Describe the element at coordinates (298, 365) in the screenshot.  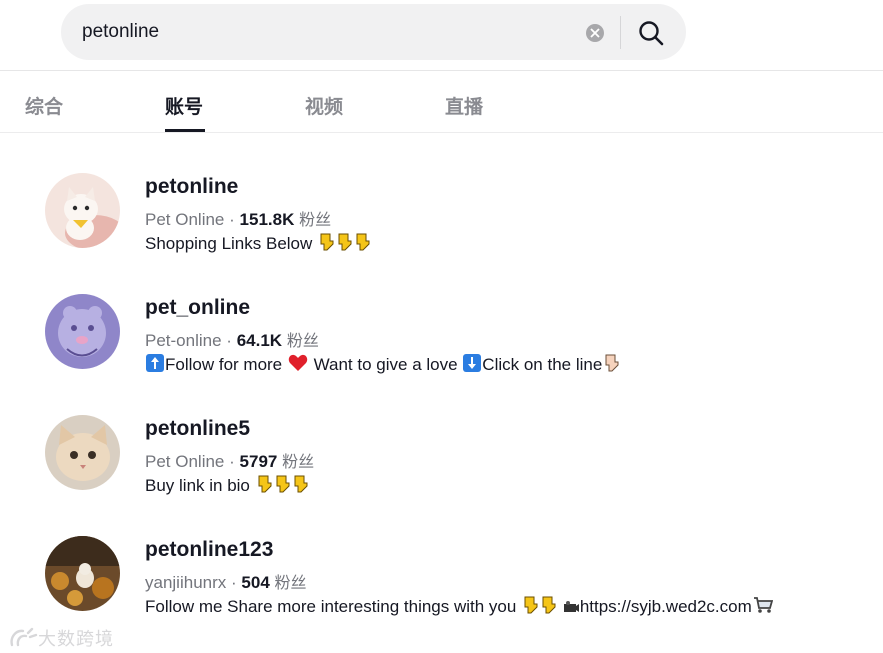
I see `heart-icon` at that location.